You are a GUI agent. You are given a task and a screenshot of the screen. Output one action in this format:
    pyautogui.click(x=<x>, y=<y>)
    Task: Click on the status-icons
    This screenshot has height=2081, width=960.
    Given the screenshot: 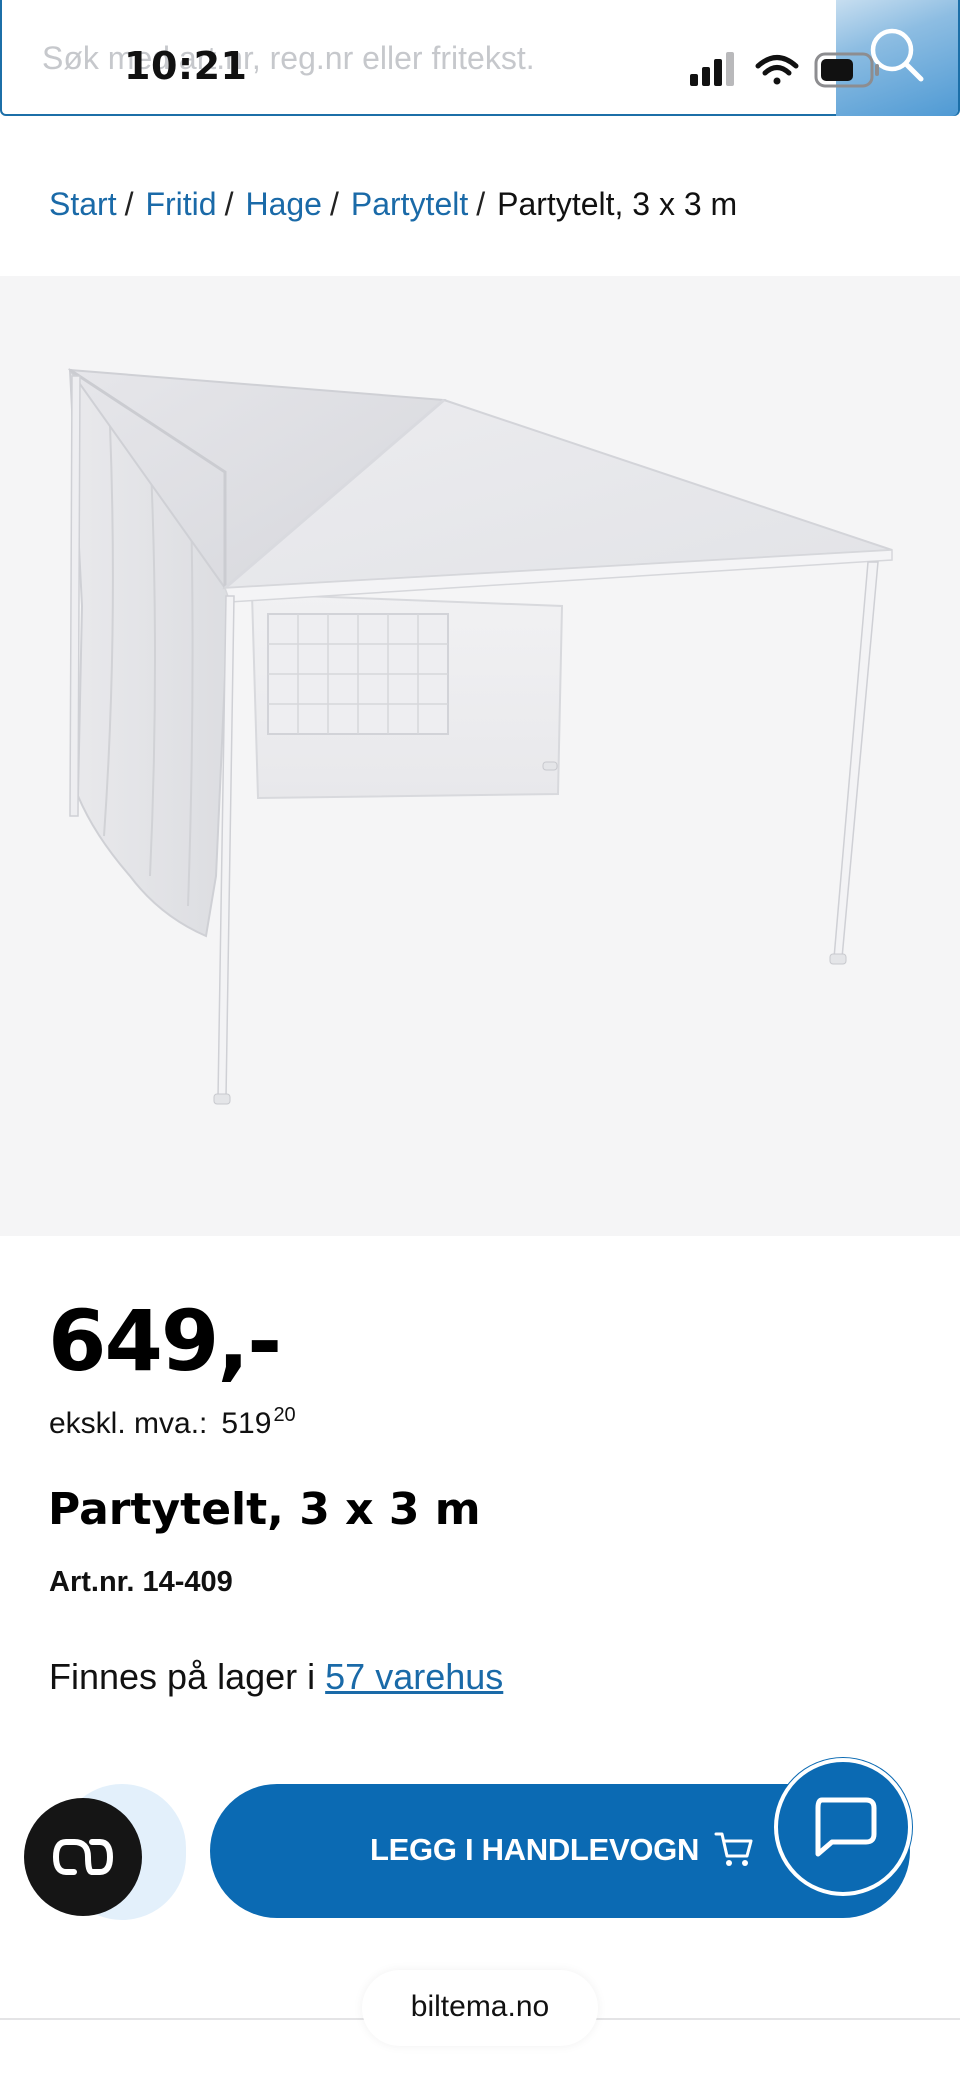 What is the action you would take?
    pyautogui.click(x=784, y=70)
    